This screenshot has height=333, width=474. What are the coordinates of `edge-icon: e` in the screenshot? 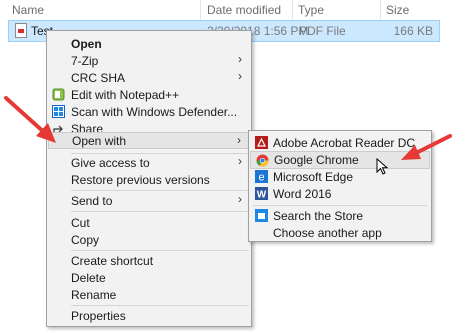 It's located at (261, 176).